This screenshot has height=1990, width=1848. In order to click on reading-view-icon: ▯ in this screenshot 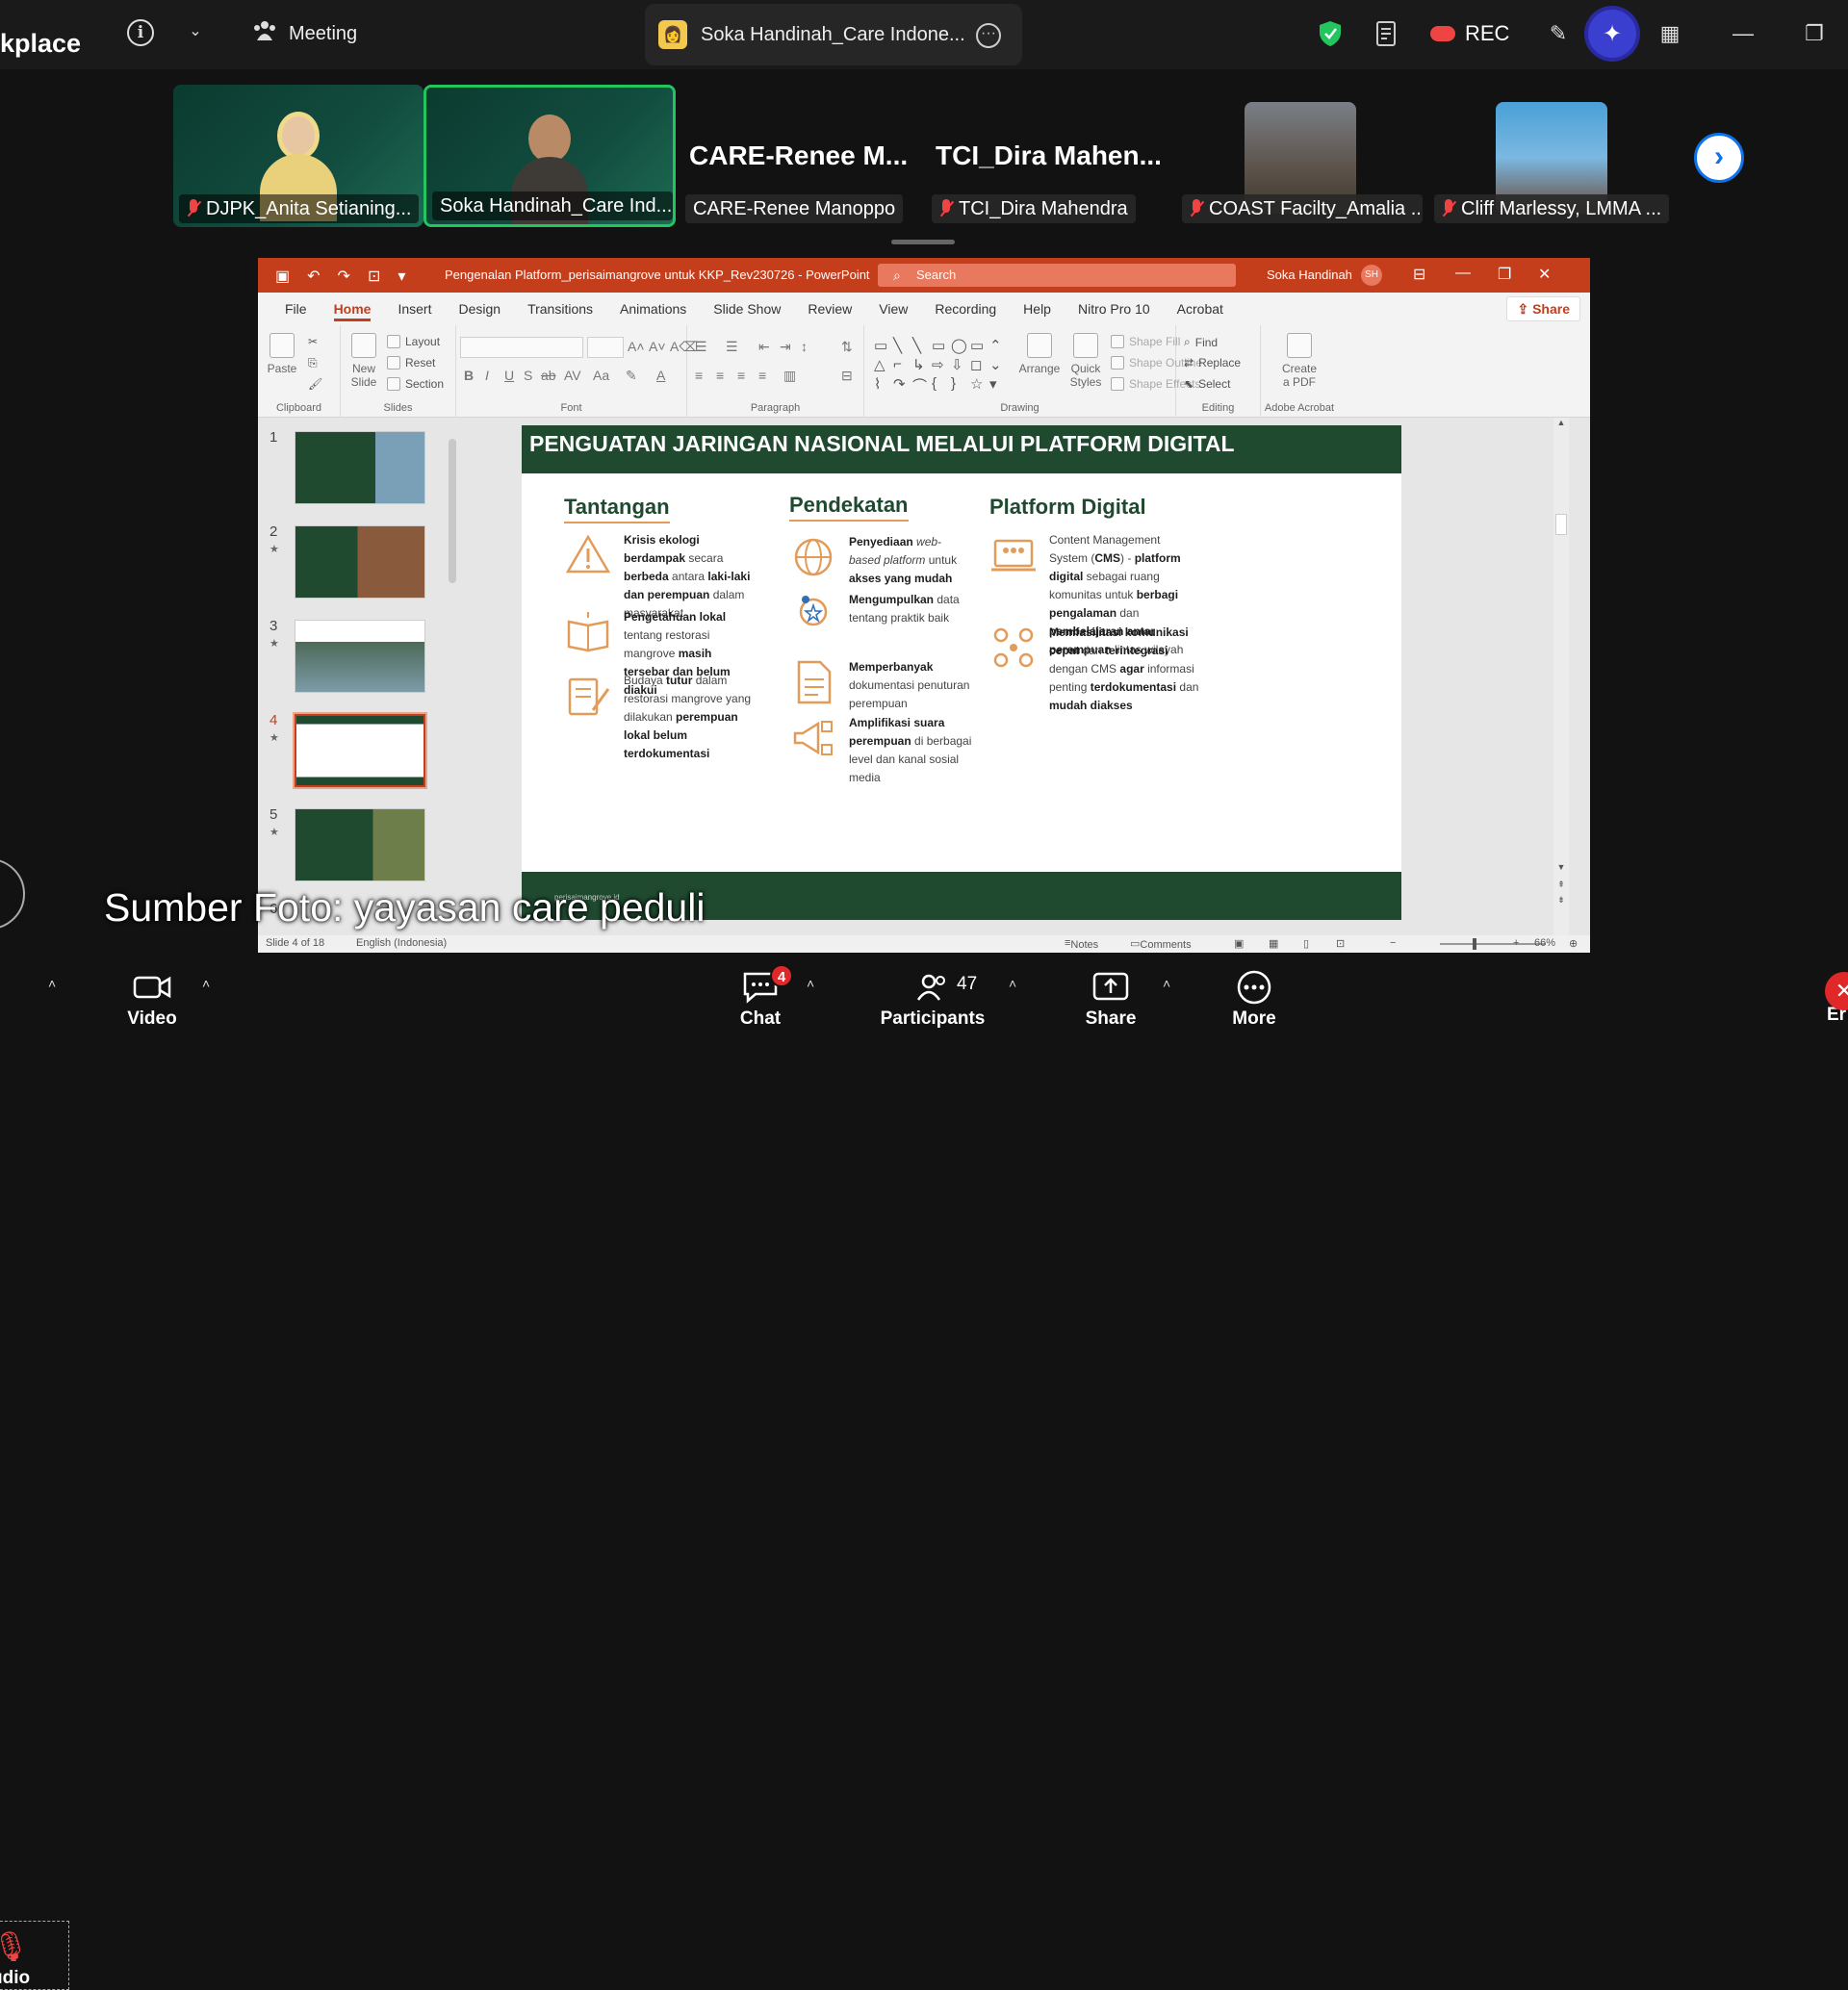, I will do `click(1306, 943)`.